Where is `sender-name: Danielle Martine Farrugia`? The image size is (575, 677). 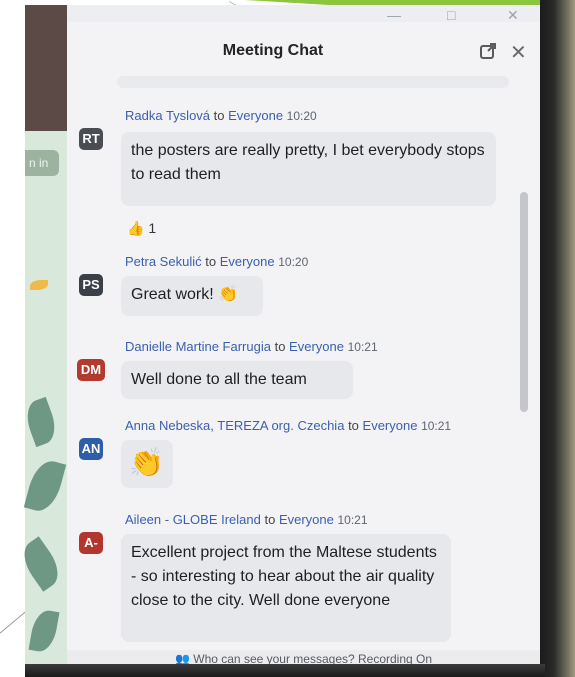
sender-name: Danielle Martine Farrugia is located at coordinates (198, 346).